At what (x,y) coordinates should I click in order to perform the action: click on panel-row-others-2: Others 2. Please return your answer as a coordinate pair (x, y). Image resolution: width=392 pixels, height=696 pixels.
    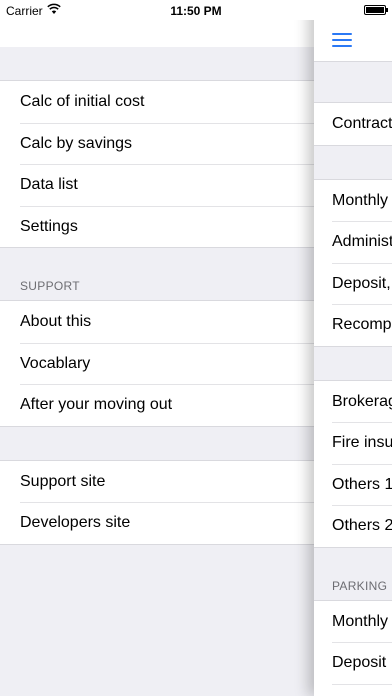
    Looking at the image, I should click on (353, 526).